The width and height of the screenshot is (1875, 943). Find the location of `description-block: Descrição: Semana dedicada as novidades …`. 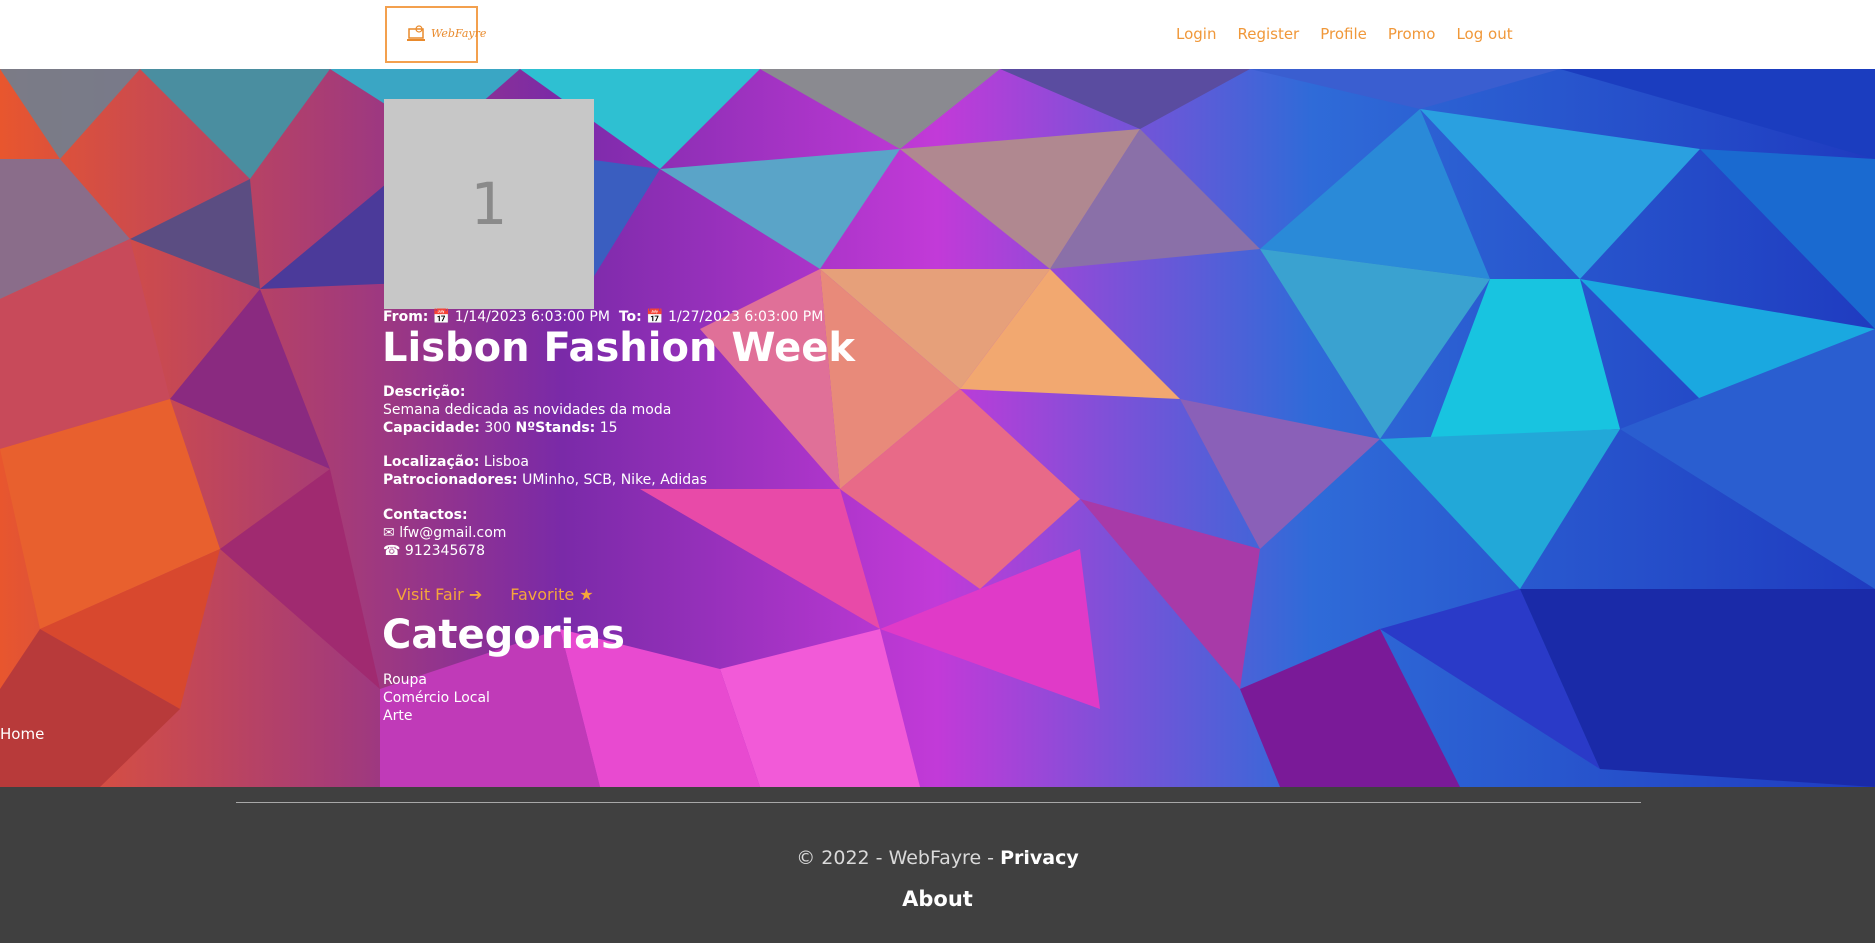

description-block: Descrição: Semana dedicada as novidades … is located at coordinates (527, 410).